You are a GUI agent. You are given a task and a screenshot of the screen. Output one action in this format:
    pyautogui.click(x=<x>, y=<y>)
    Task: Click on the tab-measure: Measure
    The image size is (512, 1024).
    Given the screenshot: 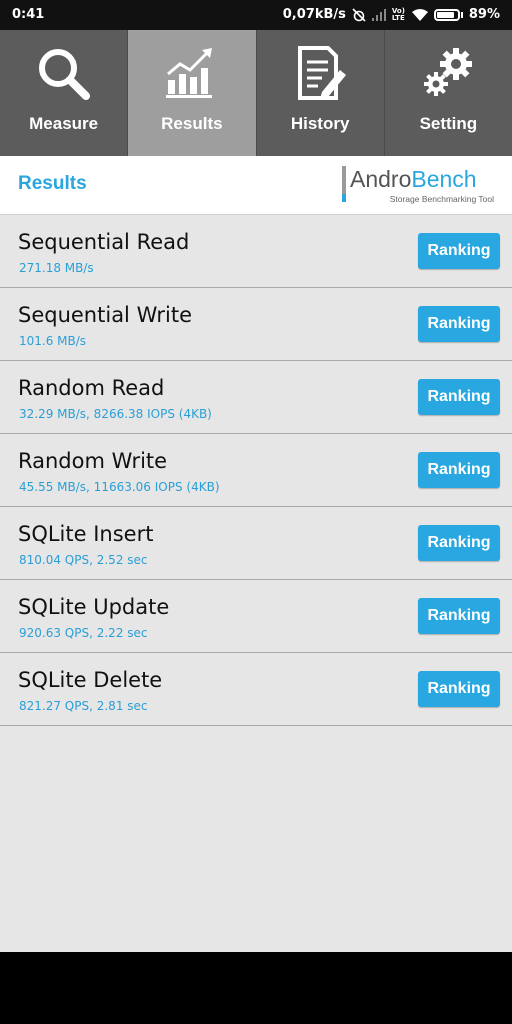 What is the action you would take?
    pyautogui.click(x=64, y=93)
    